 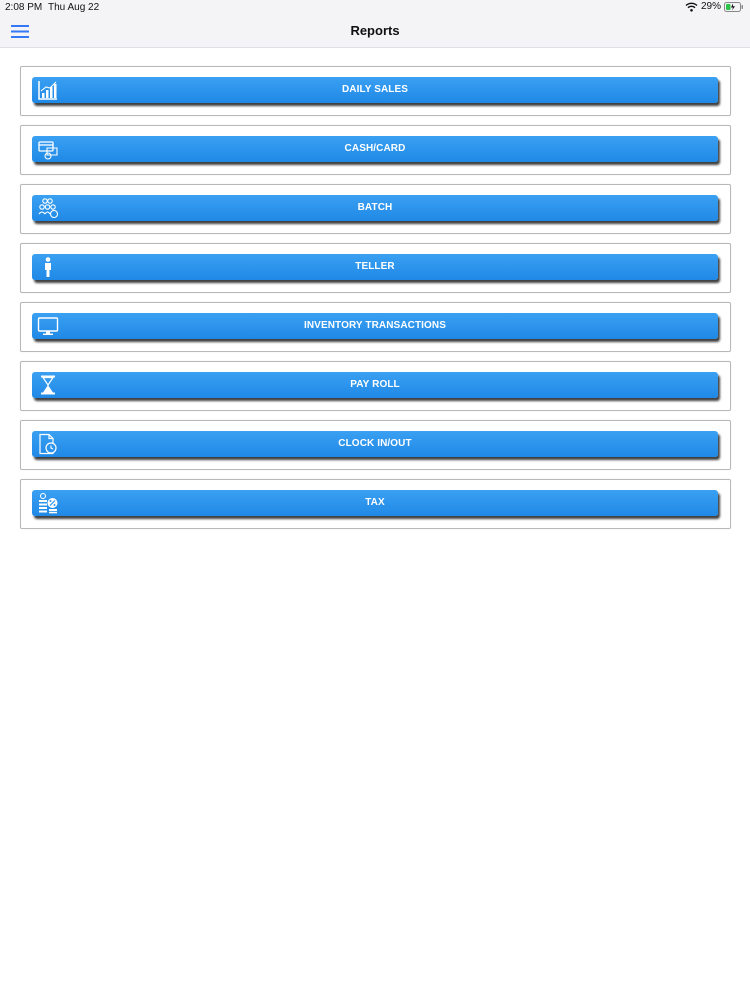 What do you see at coordinates (375, 8) in the screenshot?
I see `status-bar: 2:08 PM Thu Aug 22 29%` at bounding box center [375, 8].